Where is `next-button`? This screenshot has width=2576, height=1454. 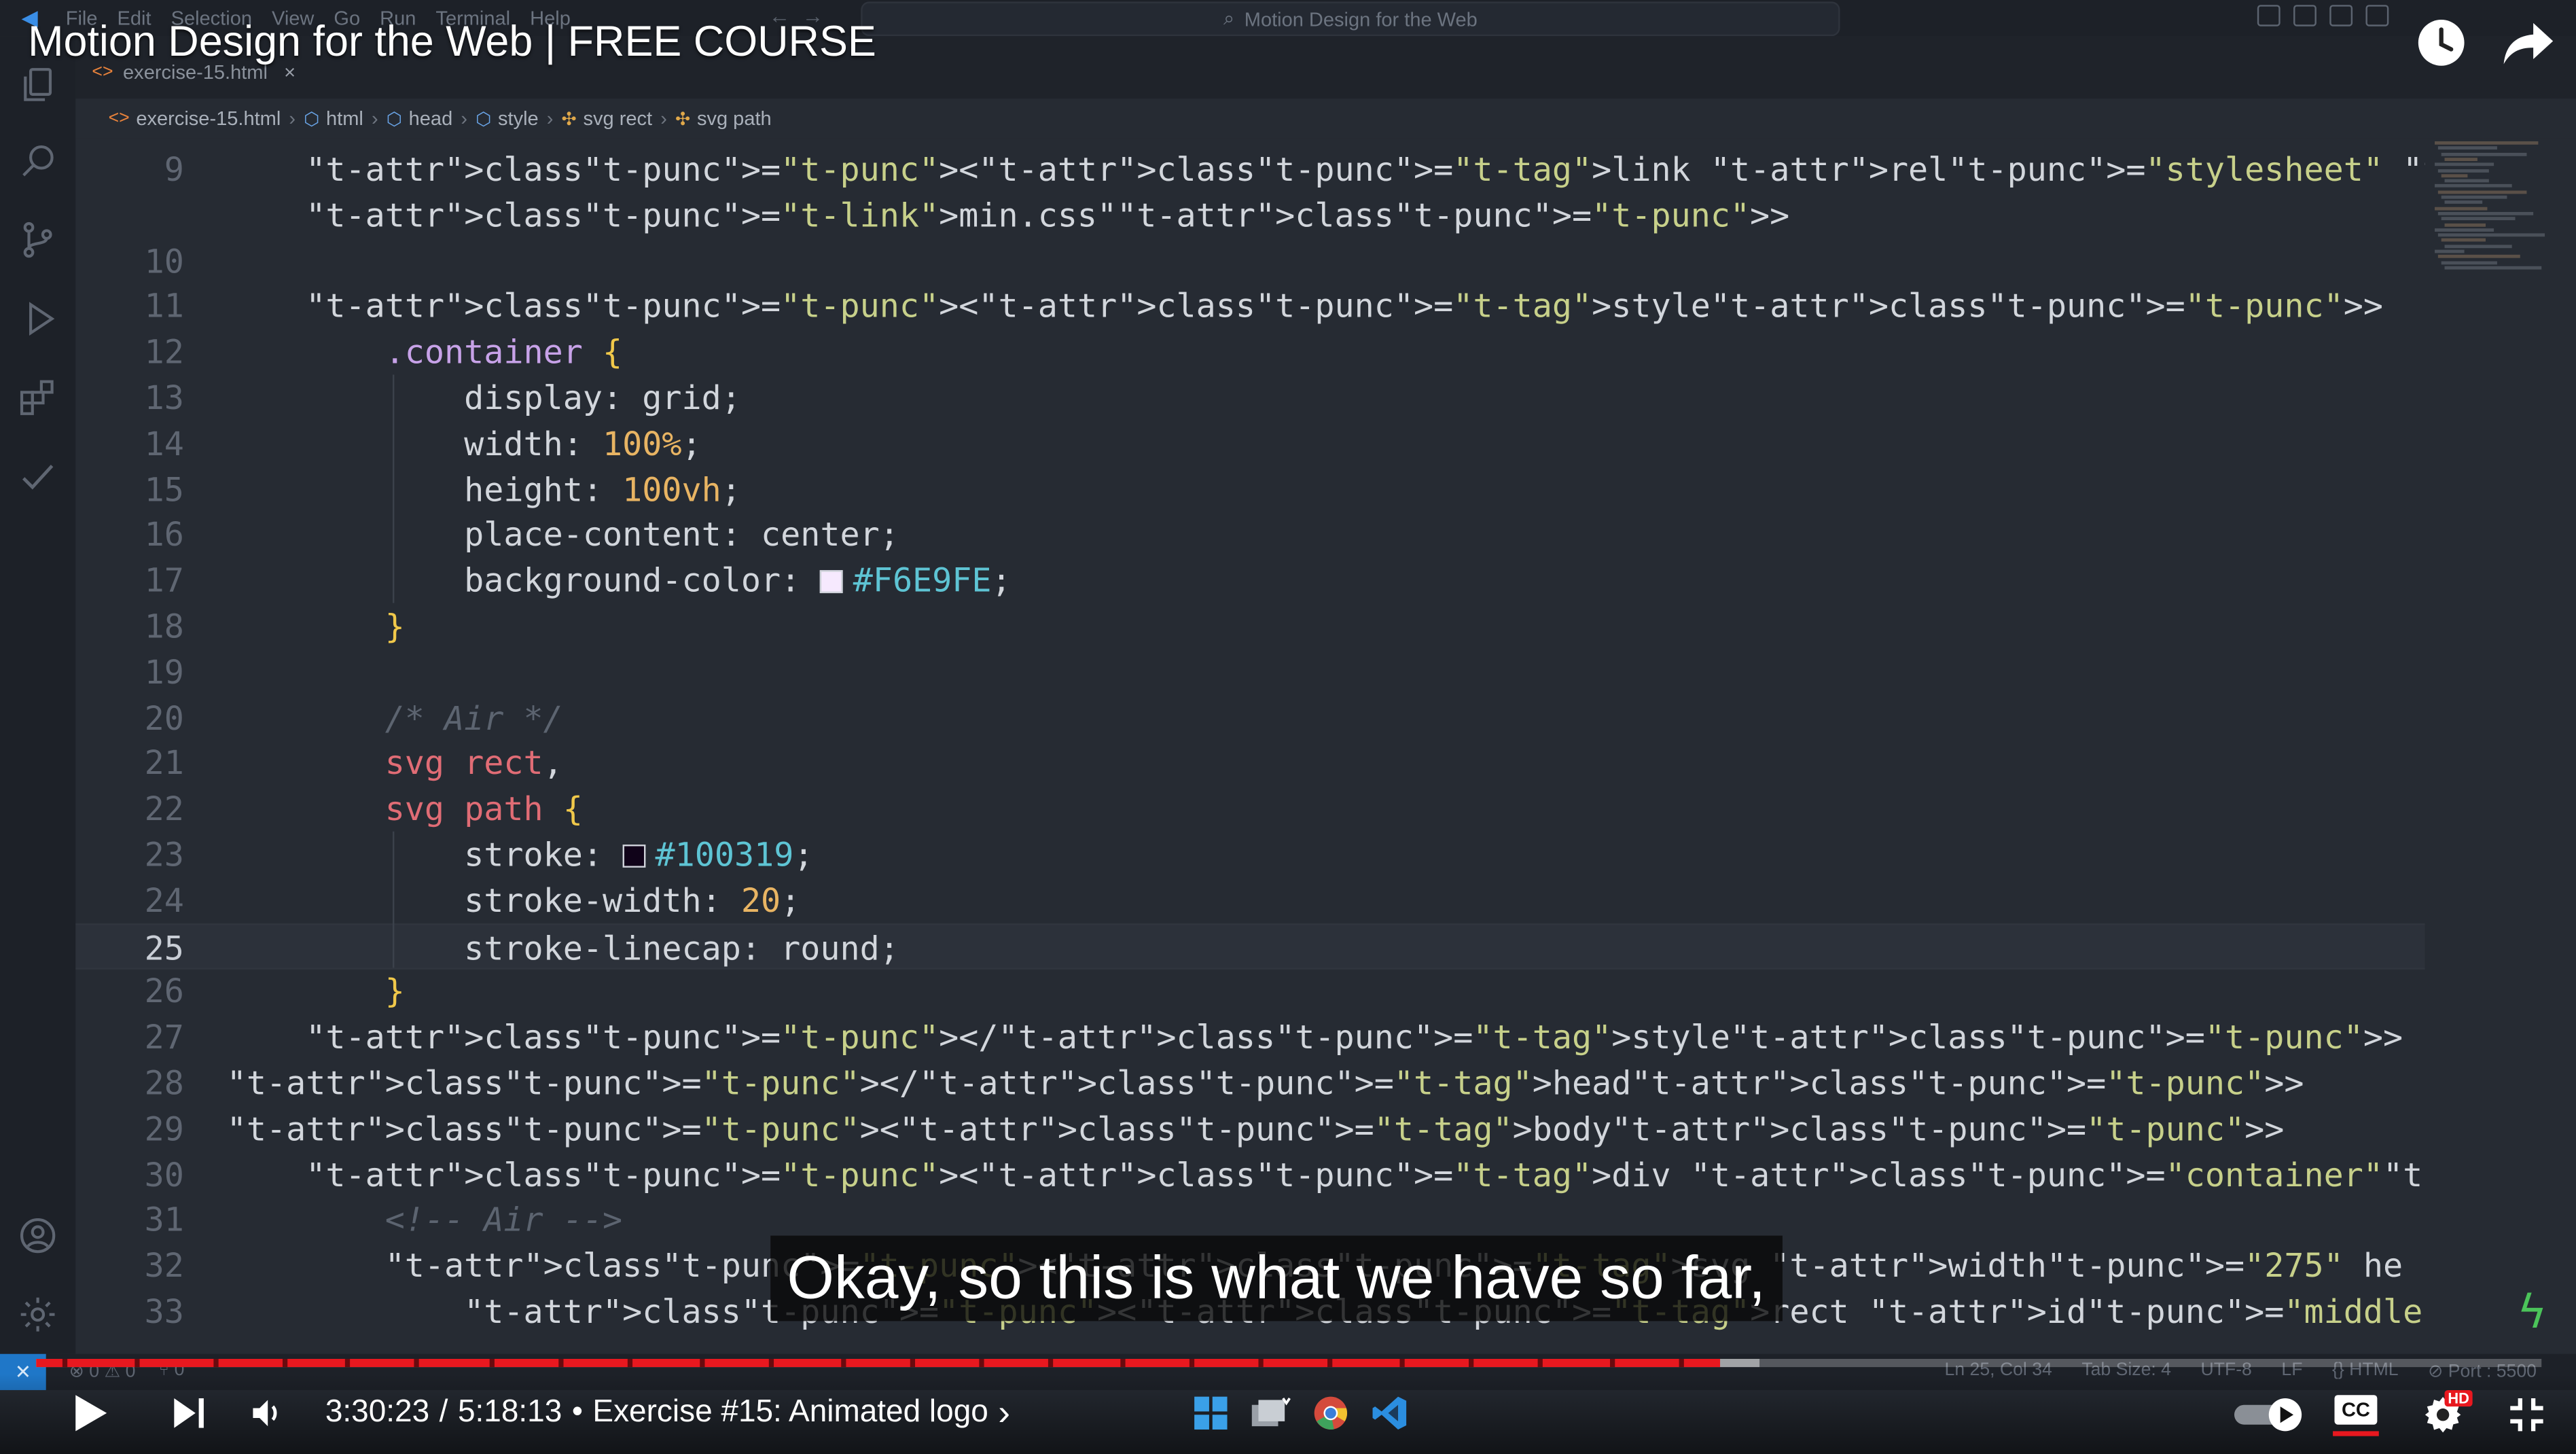
next-button is located at coordinates (189, 1413).